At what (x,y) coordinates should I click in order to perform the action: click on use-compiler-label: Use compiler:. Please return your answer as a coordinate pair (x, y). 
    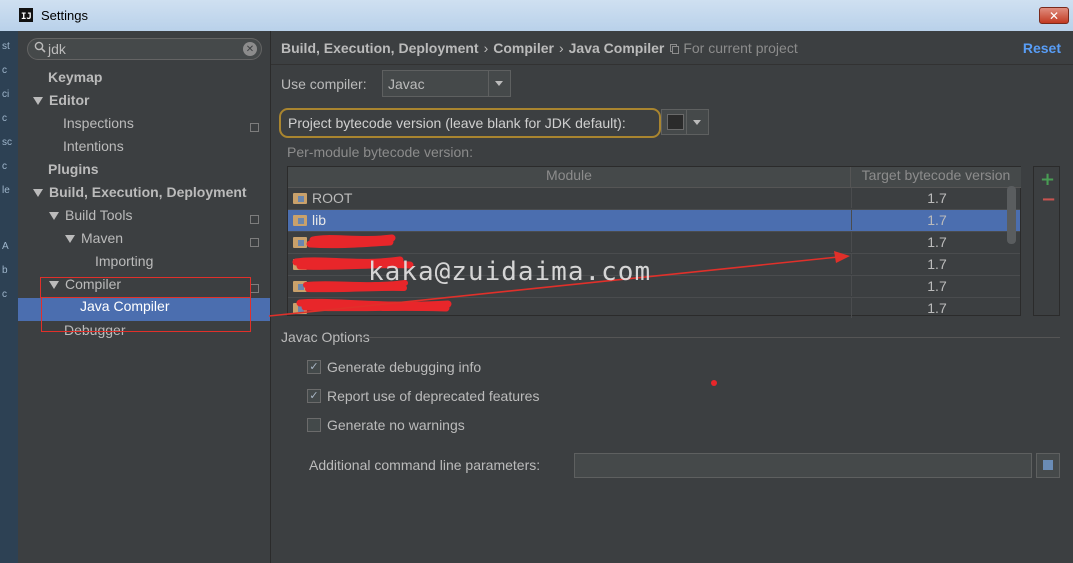
    Looking at the image, I should click on (324, 84).